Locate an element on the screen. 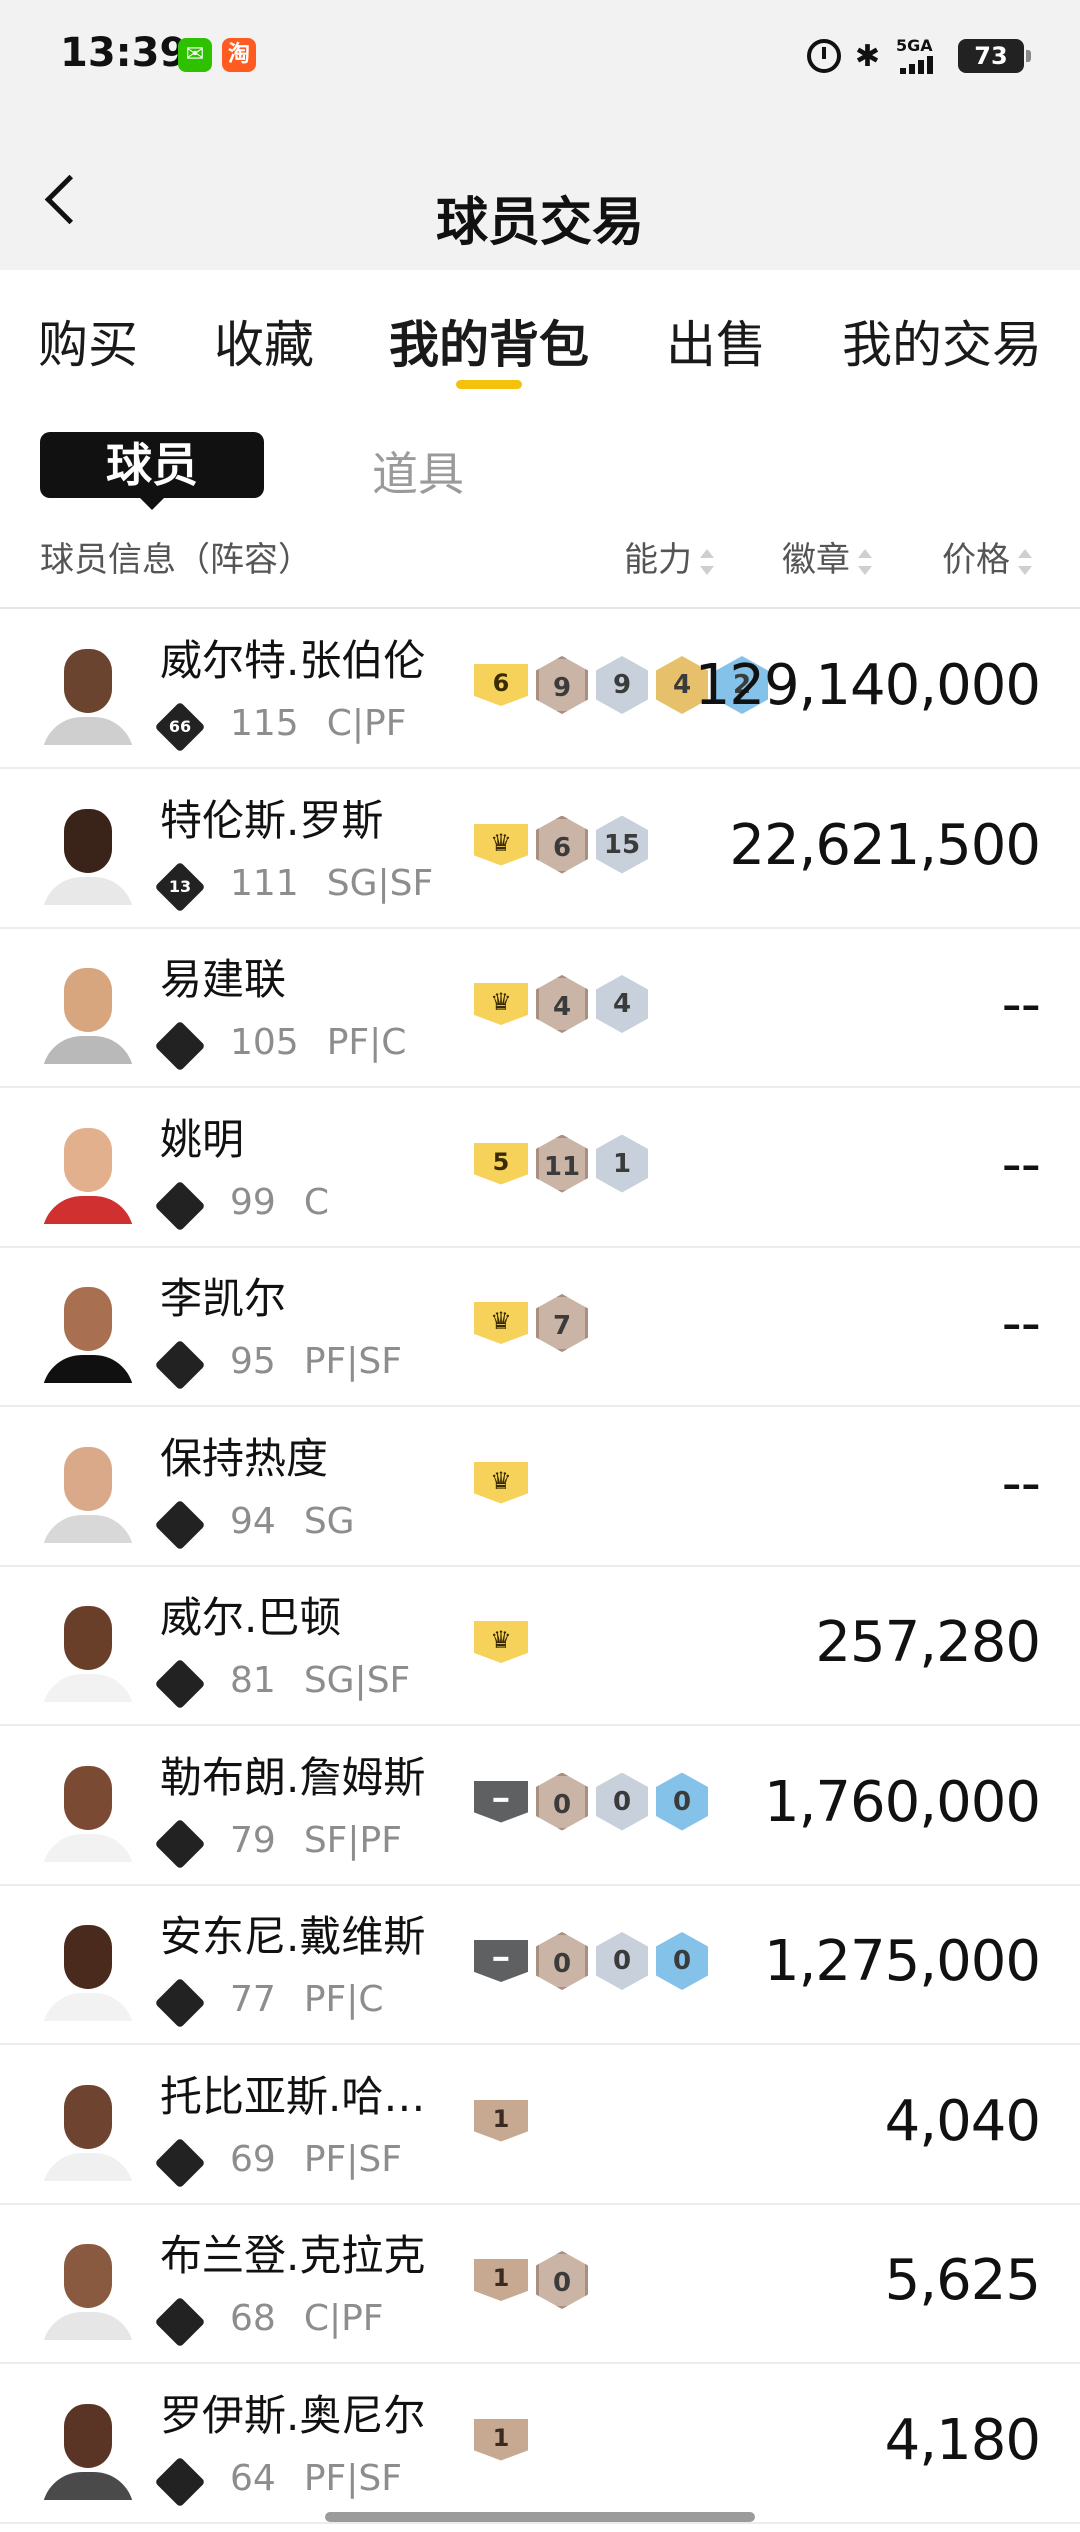  player-price: 4,180 is located at coordinates (962, 2440).